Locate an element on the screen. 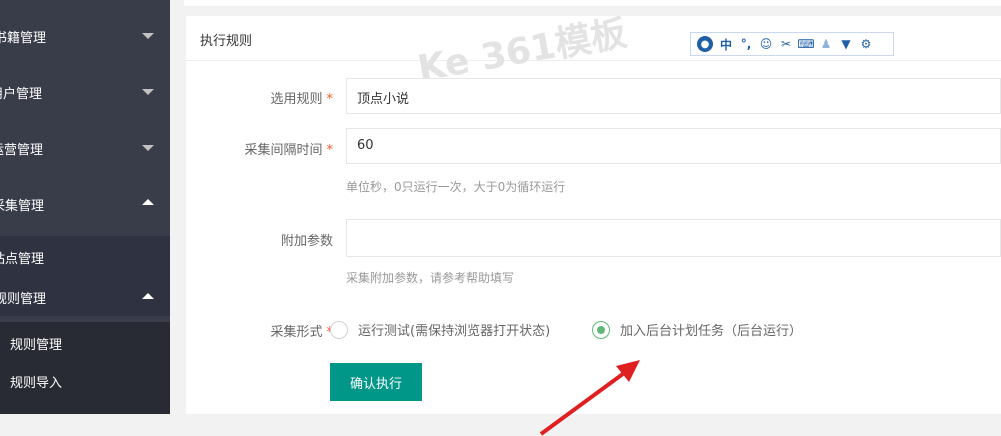 The width and height of the screenshot is (1001, 436). punctuation-icon: °, is located at coordinates (746, 44).